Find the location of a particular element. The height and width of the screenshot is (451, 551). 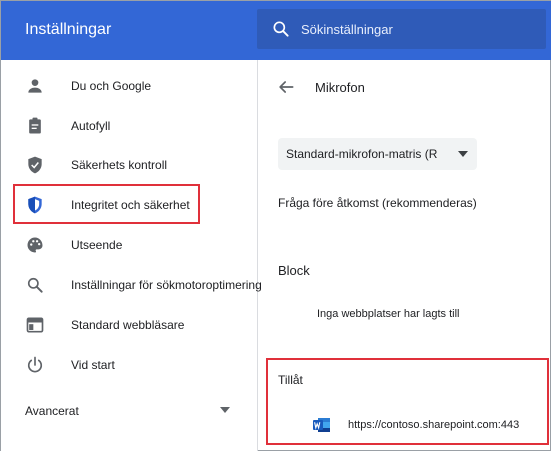

sidebar-item-label: Standard webbläsare is located at coordinates (128, 325).